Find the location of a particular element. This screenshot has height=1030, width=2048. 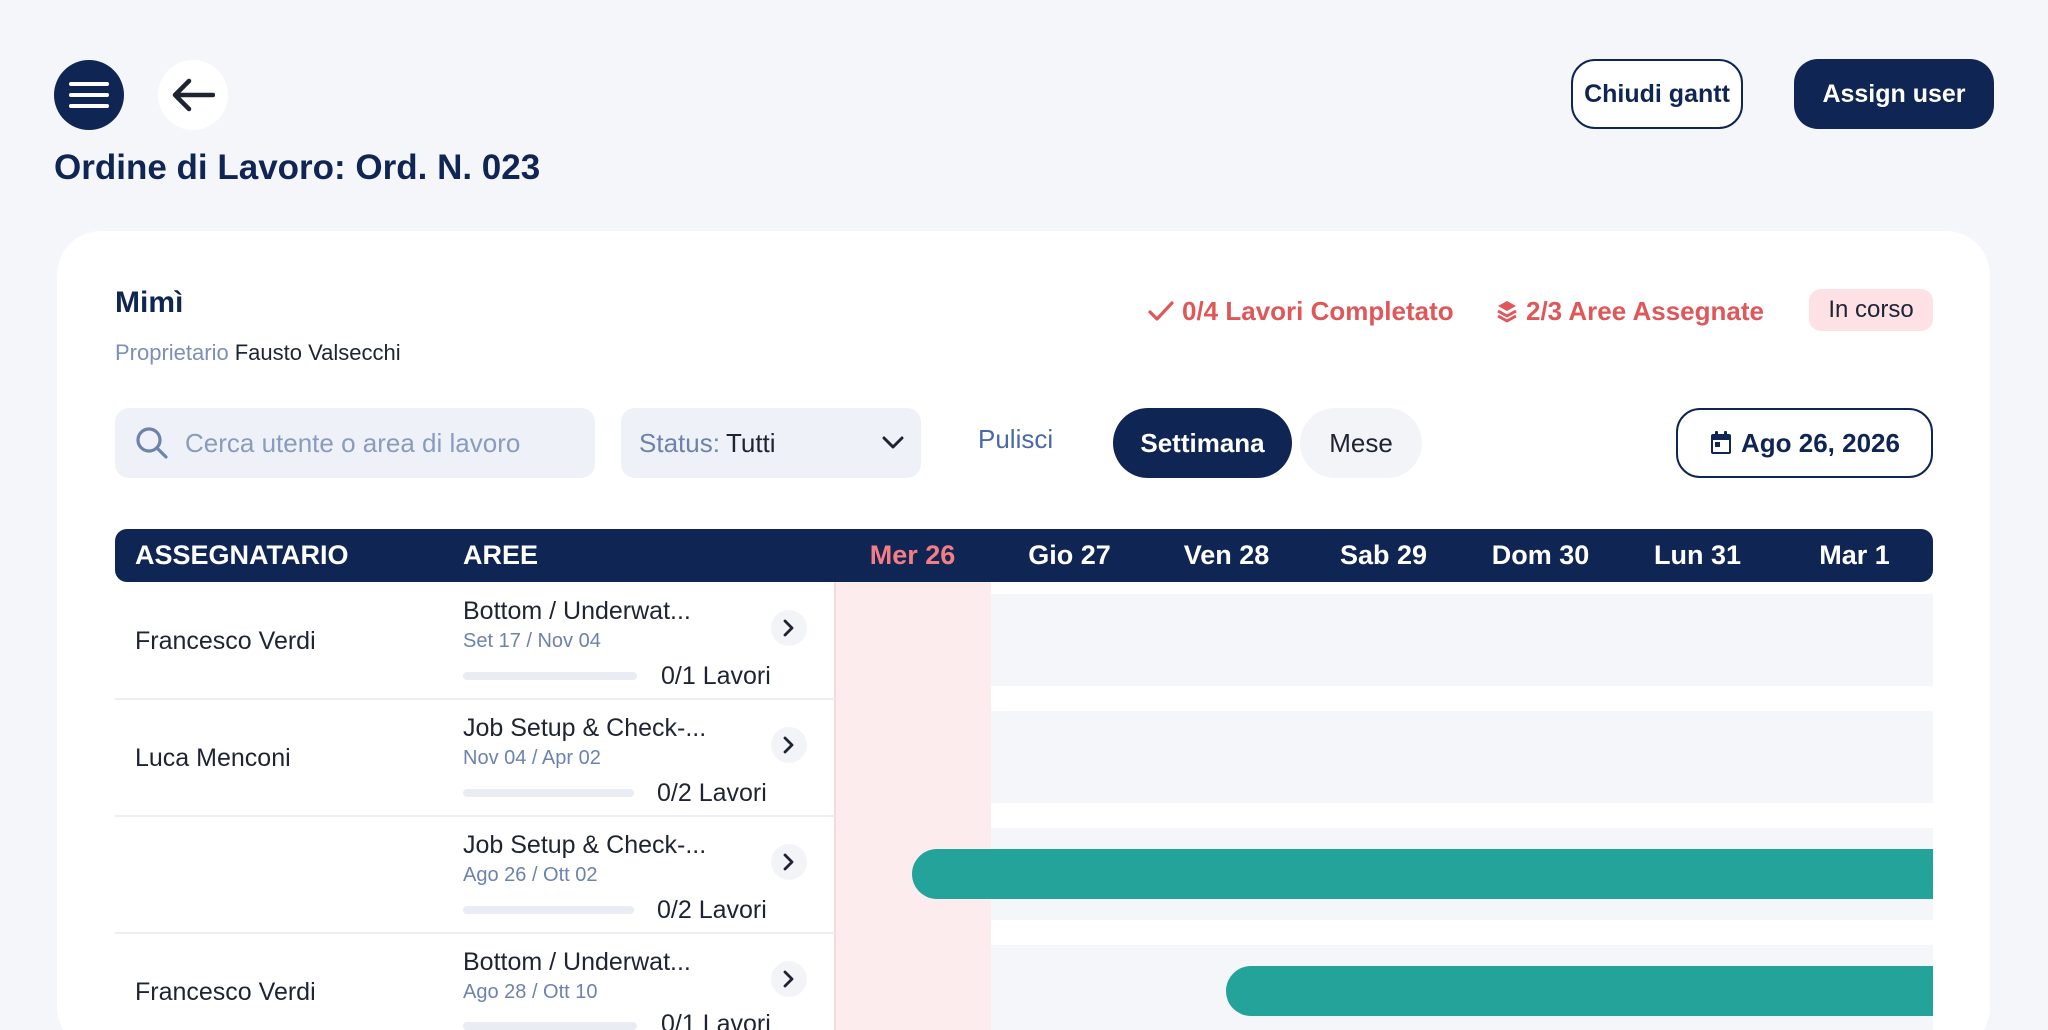

works-completed-stat: 0/4 Lavori Completato is located at coordinates (1301, 311).